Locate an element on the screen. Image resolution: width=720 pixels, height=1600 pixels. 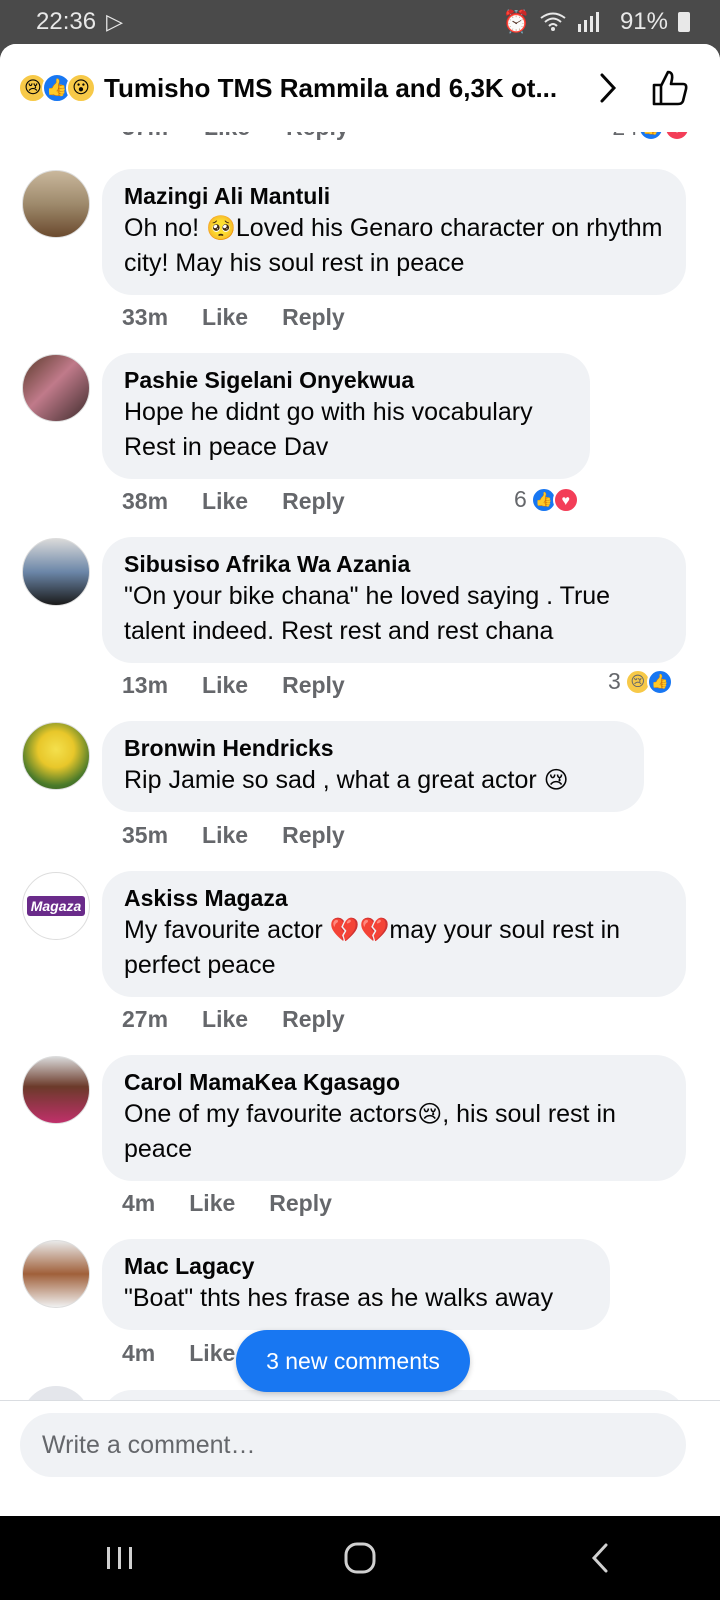
comment-text: Rip Jamie so sad , what a great actor 😢 is located at coordinates (373, 780).